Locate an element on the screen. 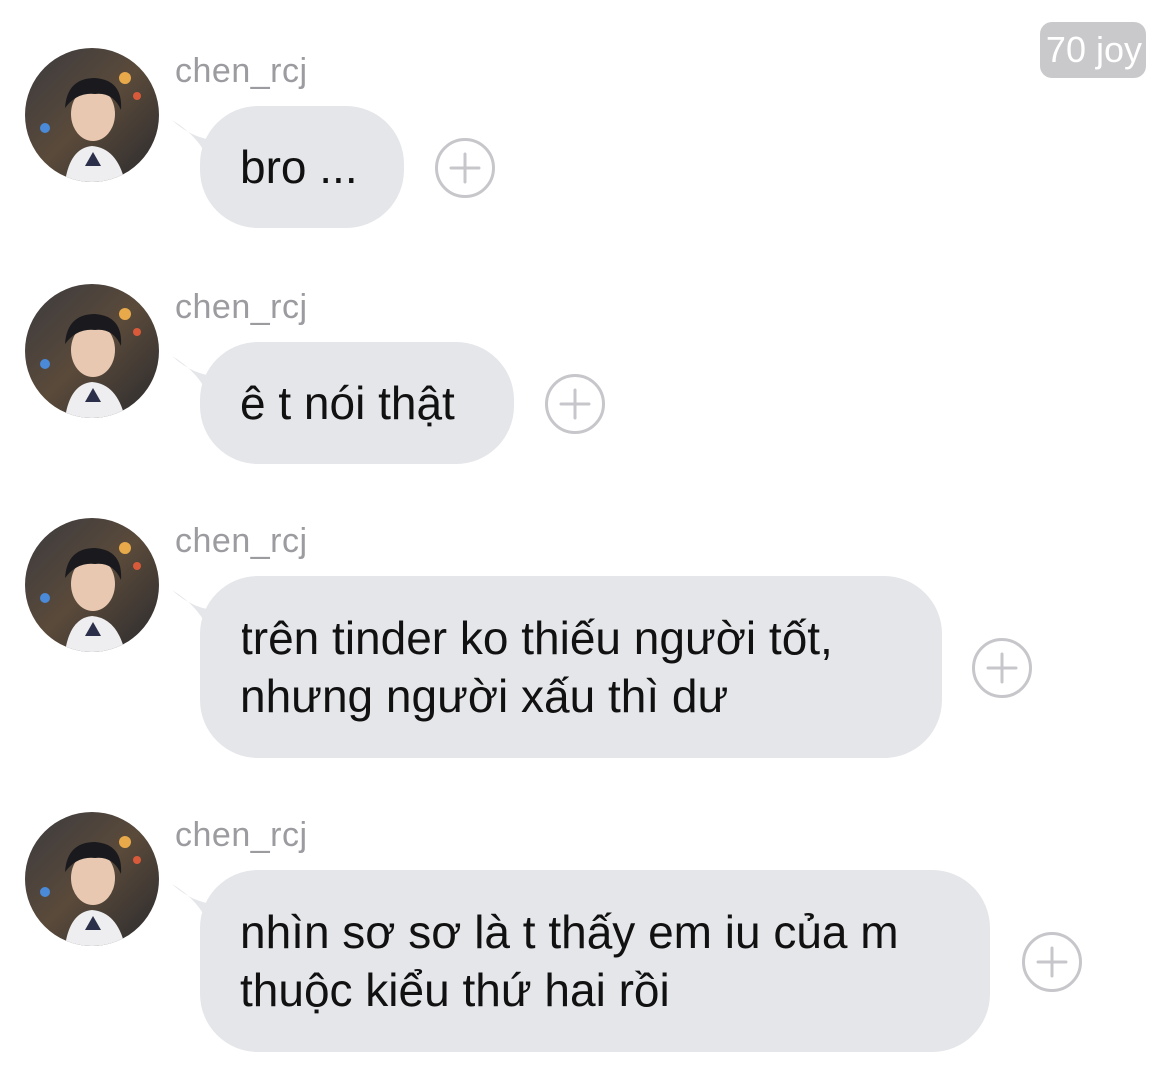 The width and height of the screenshot is (1170, 1087). joy-count-badge: 70 joy is located at coordinates (1092, 50).